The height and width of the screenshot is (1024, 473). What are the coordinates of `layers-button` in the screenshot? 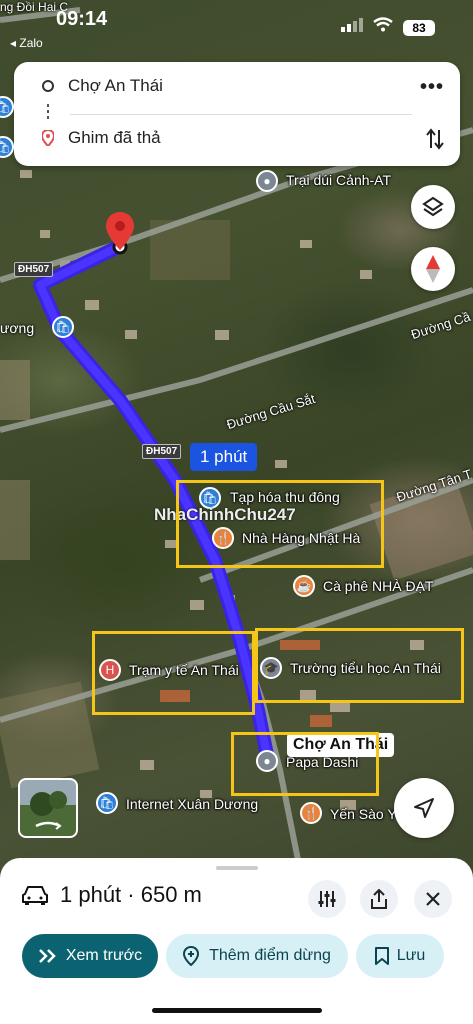 It's located at (433, 207).